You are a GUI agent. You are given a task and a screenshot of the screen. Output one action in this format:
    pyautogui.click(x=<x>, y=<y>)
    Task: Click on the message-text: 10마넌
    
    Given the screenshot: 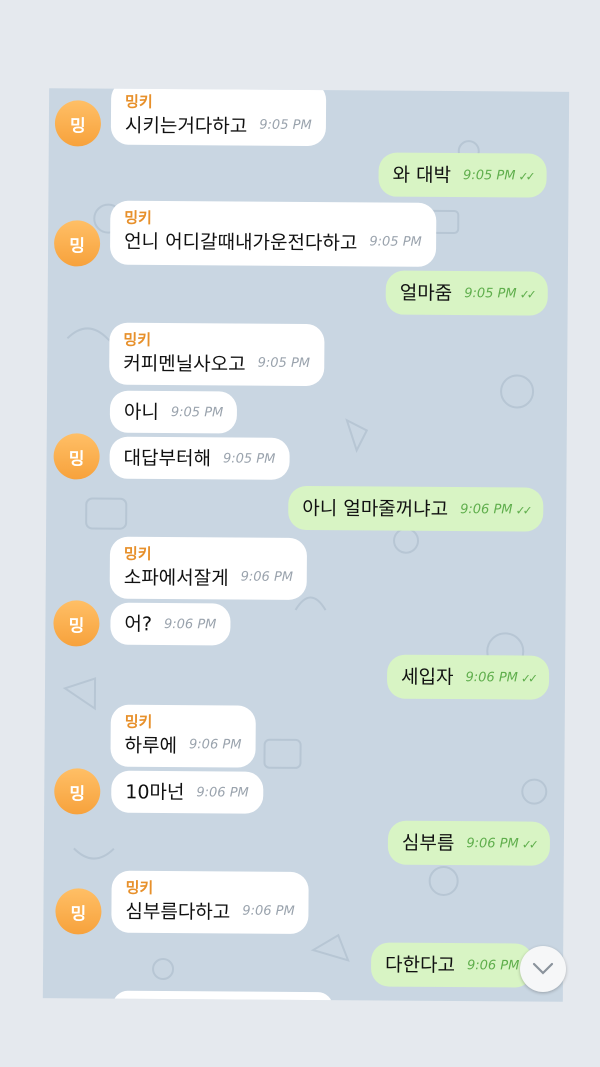 What is the action you would take?
    pyautogui.click(x=155, y=792)
    